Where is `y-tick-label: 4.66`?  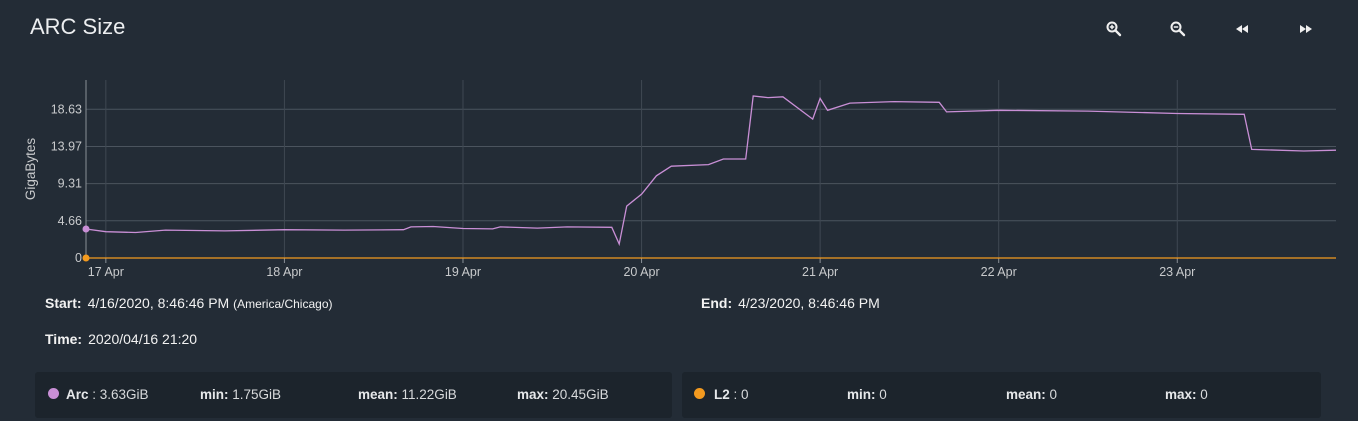
y-tick-label: 4.66 is located at coordinates (70, 221).